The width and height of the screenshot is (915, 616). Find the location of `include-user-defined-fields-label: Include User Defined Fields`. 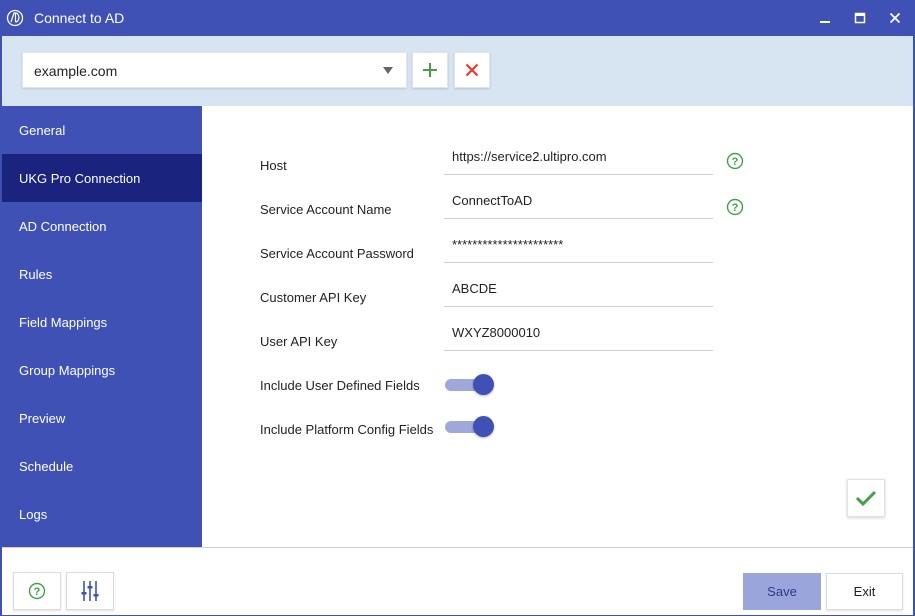

include-user-defined-fields-label: Include User Defined Fields is located at coordinates (340, 385).